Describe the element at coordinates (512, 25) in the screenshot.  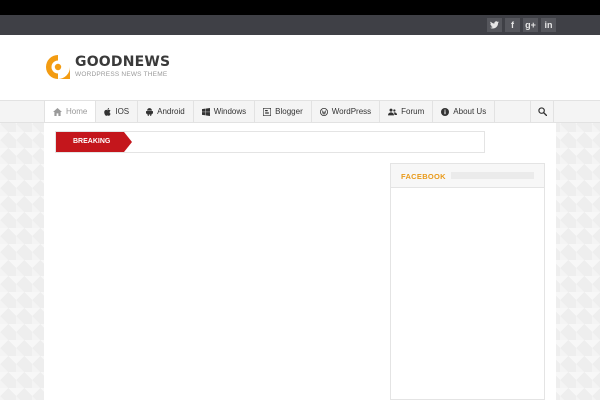
I see `facebook-icon: f` at that location.